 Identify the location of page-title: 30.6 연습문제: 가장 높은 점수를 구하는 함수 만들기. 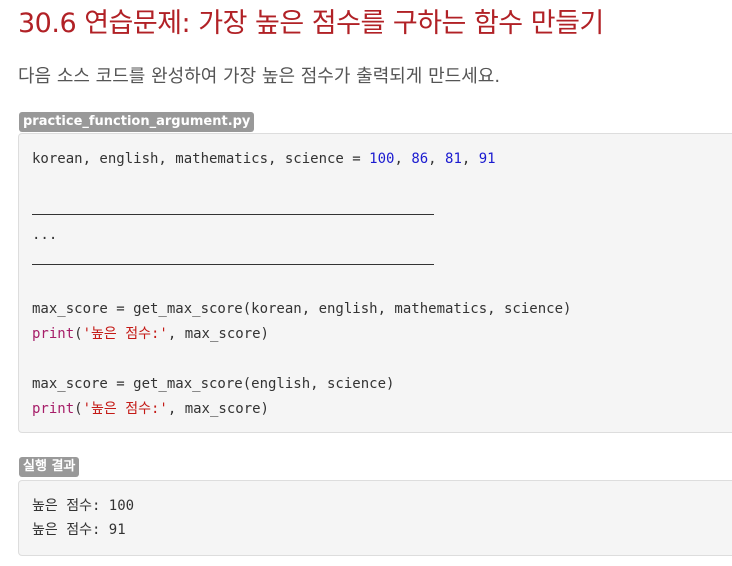
(311, 23).